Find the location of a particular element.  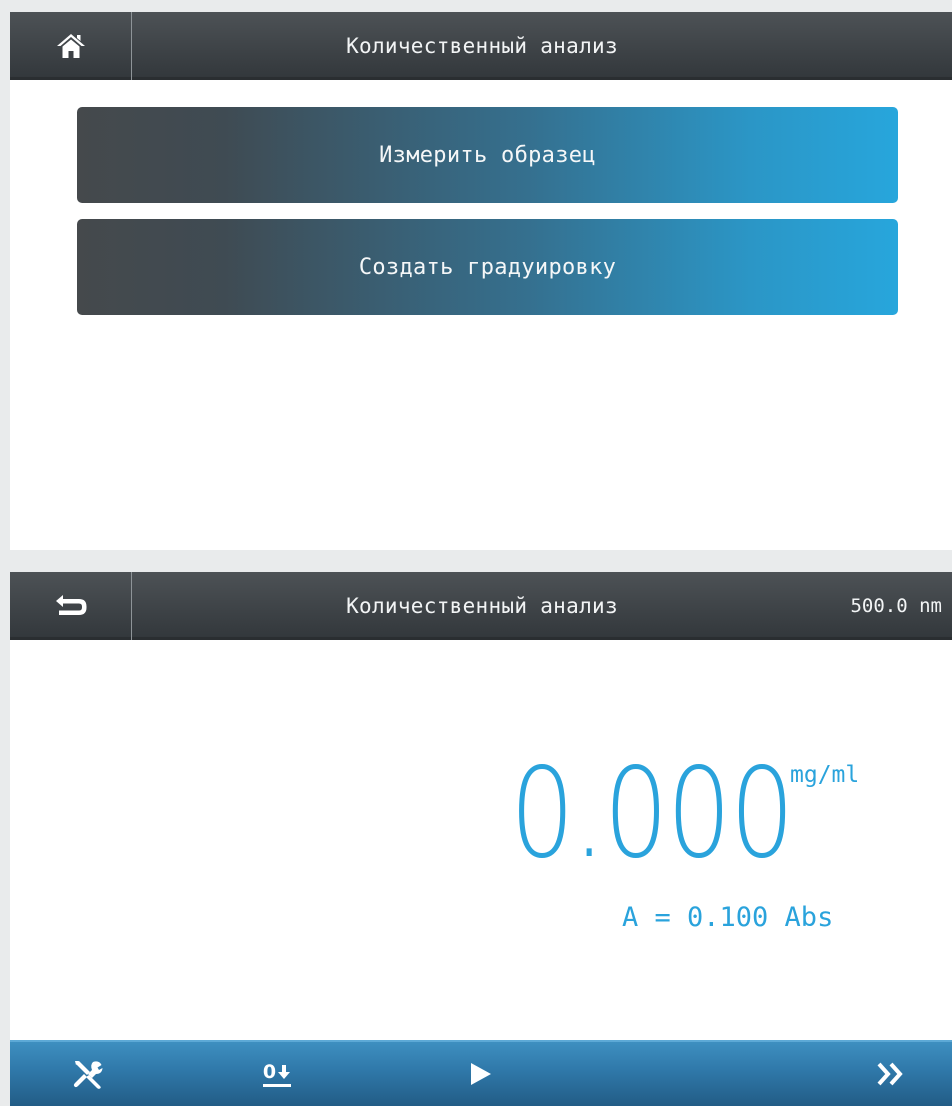

home-icon is located at coordinates (70, 46).